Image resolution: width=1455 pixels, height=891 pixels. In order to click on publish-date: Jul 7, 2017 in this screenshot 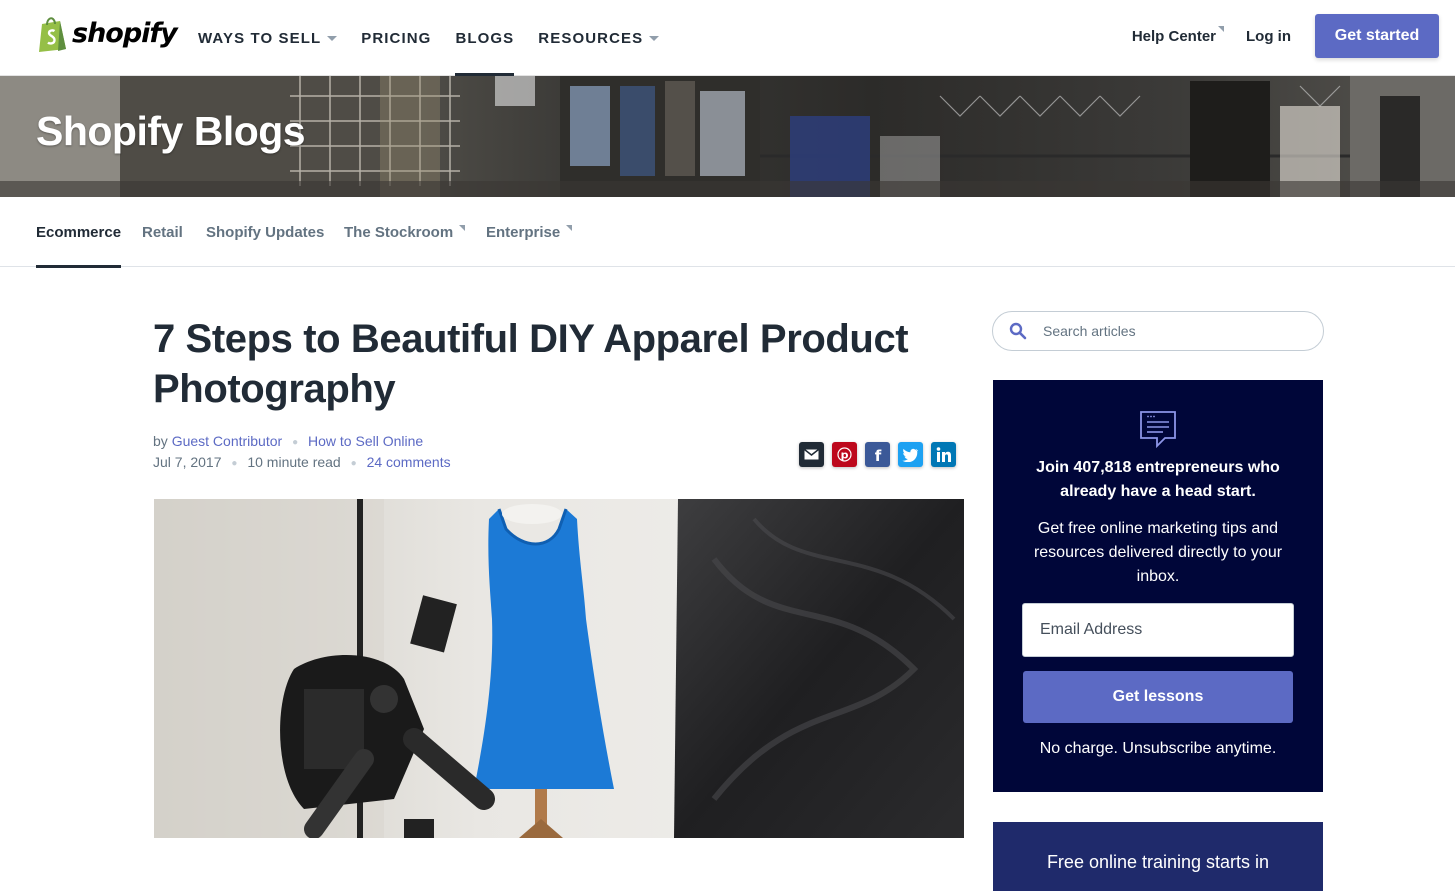, I will do `click(187, 462)`.